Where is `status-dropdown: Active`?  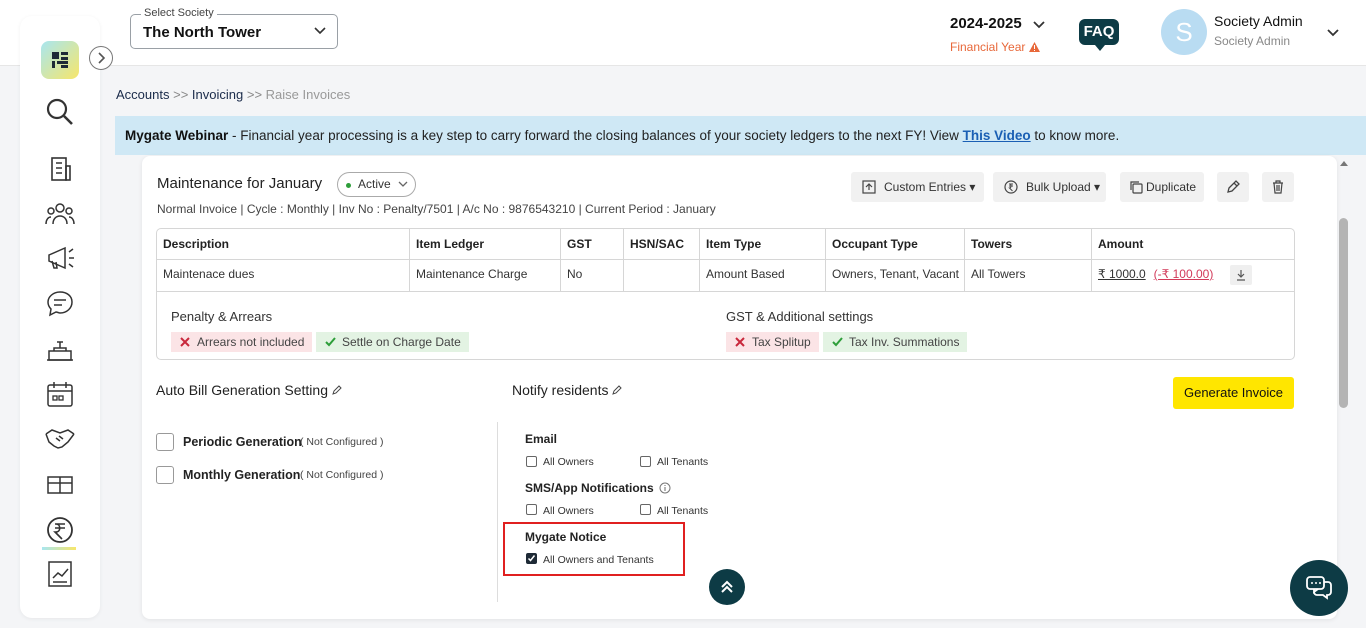 status-dropdown: Active is located at coordinates (376, 184).